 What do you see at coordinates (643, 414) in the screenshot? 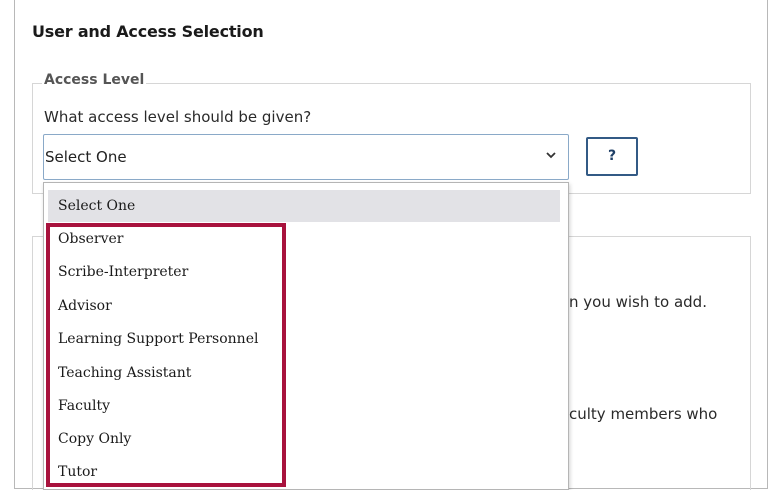
I see `instruction-text-partial-2: culty members who` at bounding box center [643, 414].